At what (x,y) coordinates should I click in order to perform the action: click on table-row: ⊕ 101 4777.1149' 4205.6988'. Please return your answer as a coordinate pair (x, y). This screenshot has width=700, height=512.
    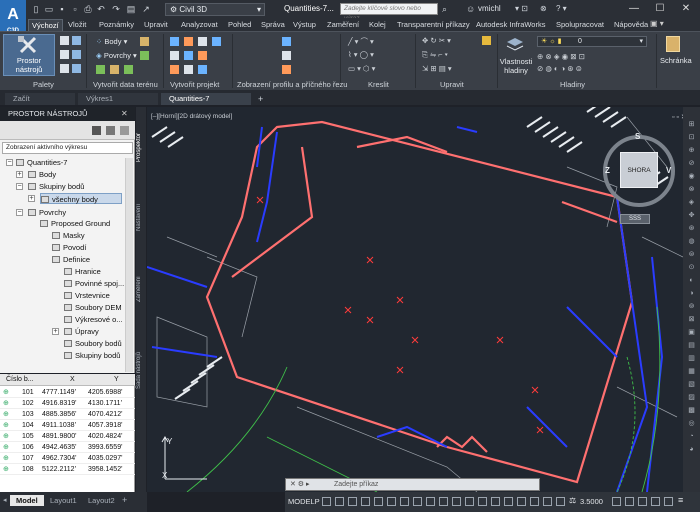
    Looking at the image, I should click on (67, 392).